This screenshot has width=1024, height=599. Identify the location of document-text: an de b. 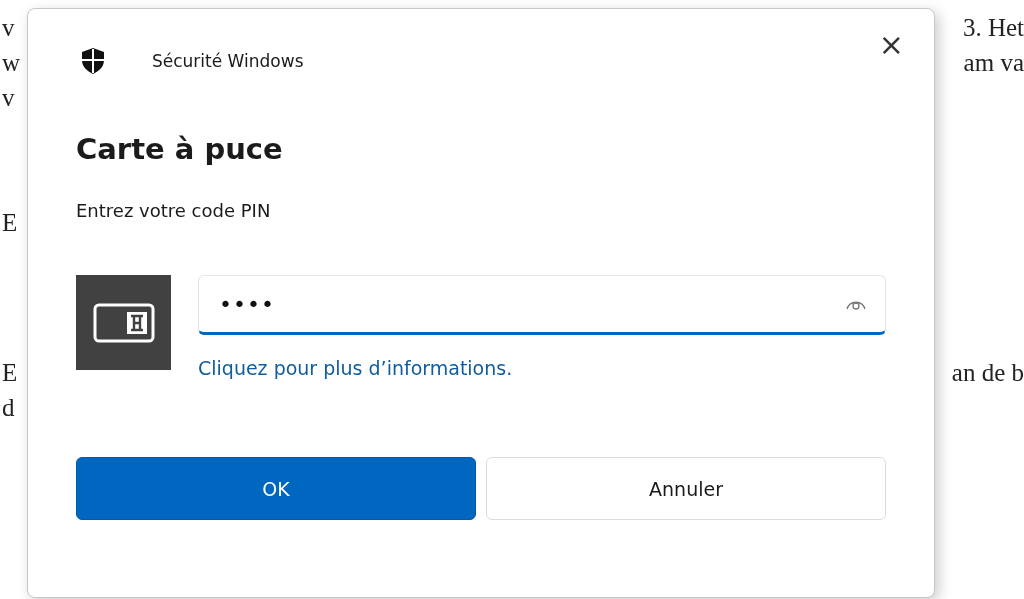
(987, 373).